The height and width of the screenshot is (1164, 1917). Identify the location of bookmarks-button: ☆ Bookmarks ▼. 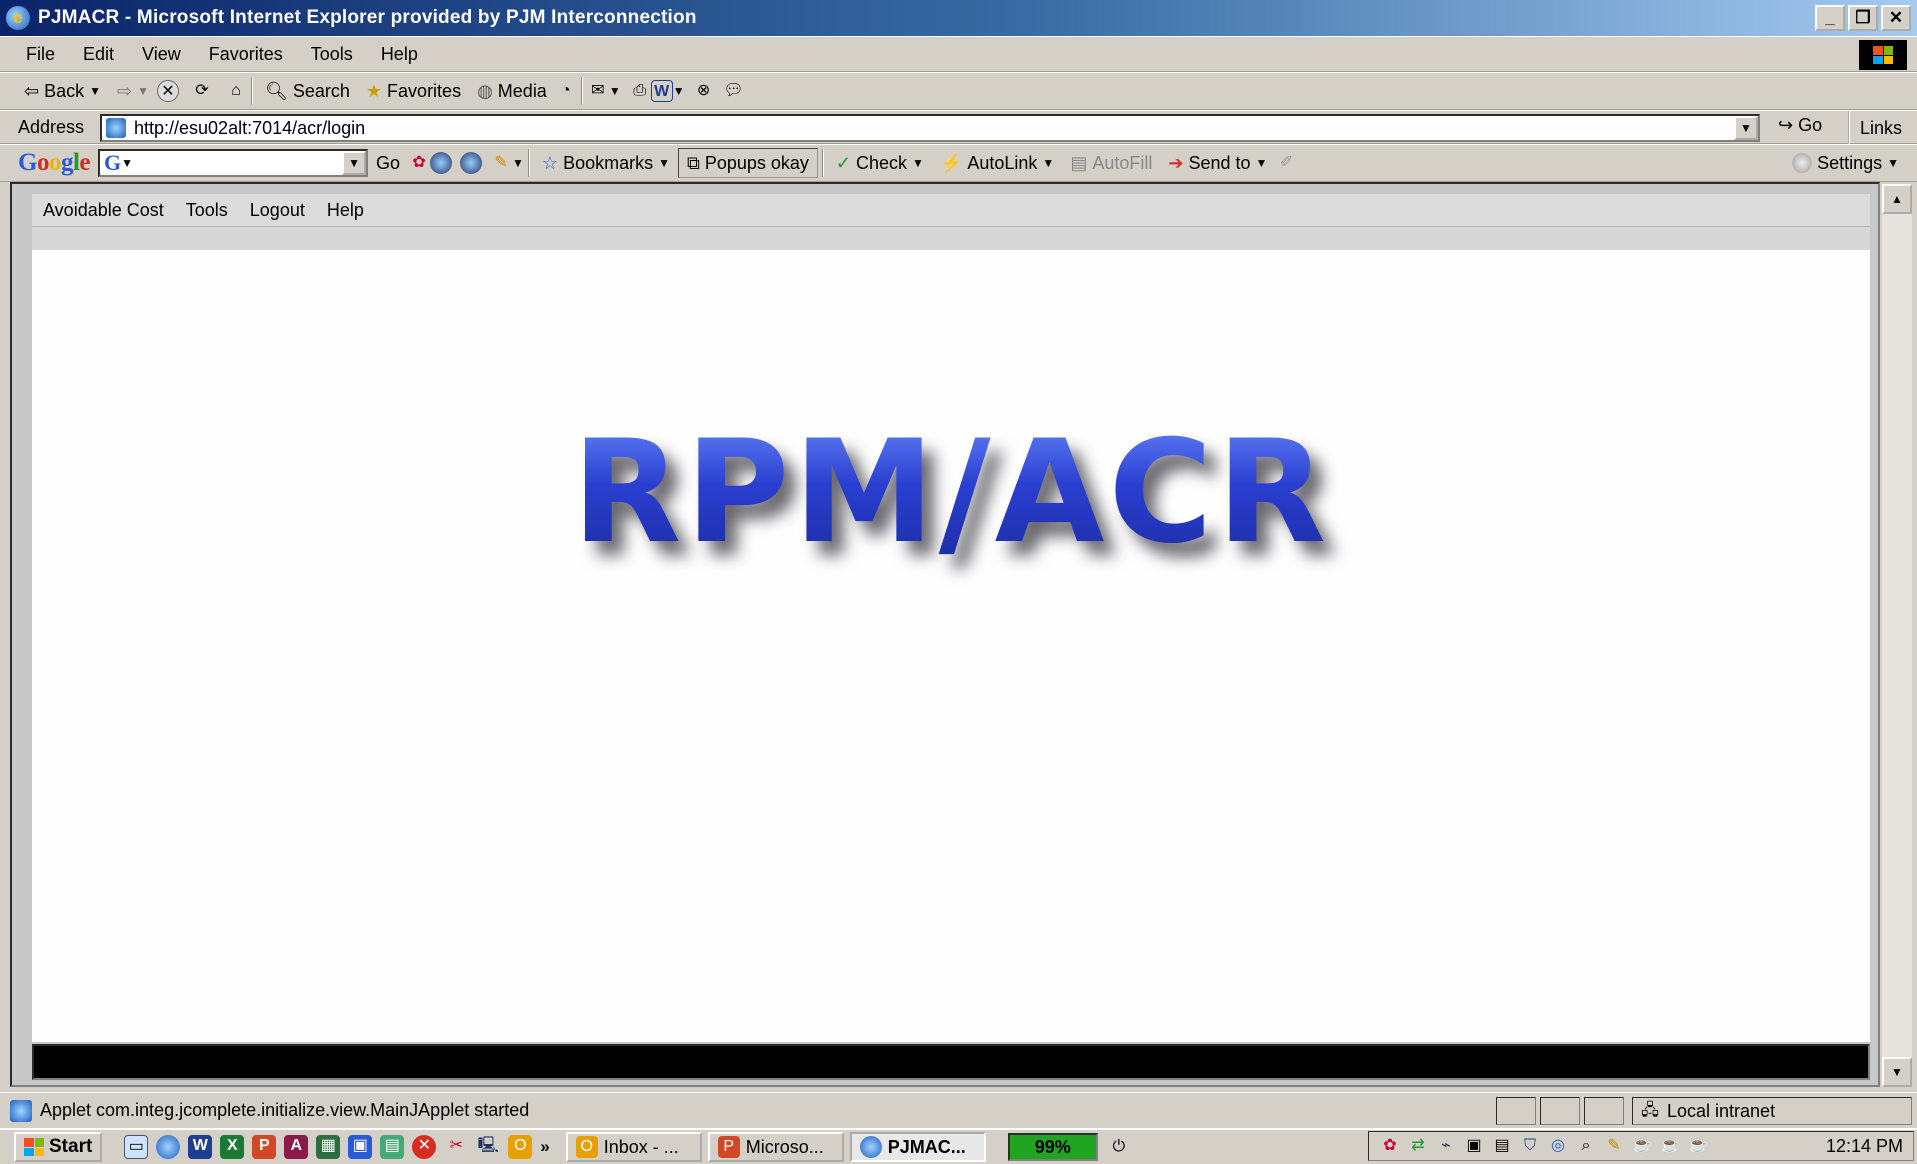
(606, 163).